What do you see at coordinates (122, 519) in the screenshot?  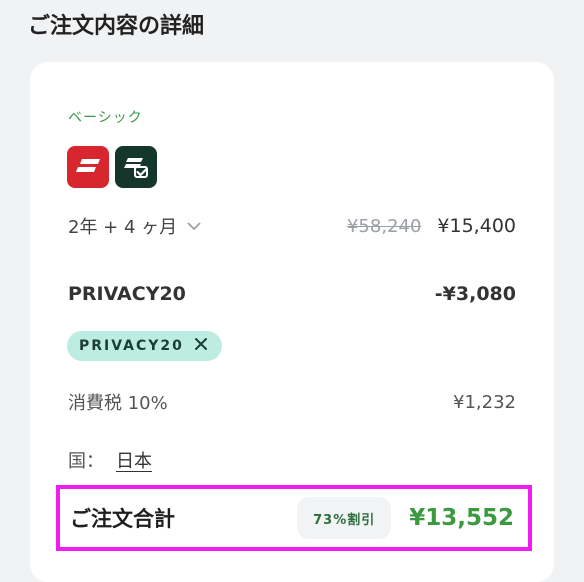 I see `order-total-label: ご注文合計` at bounding box center [122, 519].